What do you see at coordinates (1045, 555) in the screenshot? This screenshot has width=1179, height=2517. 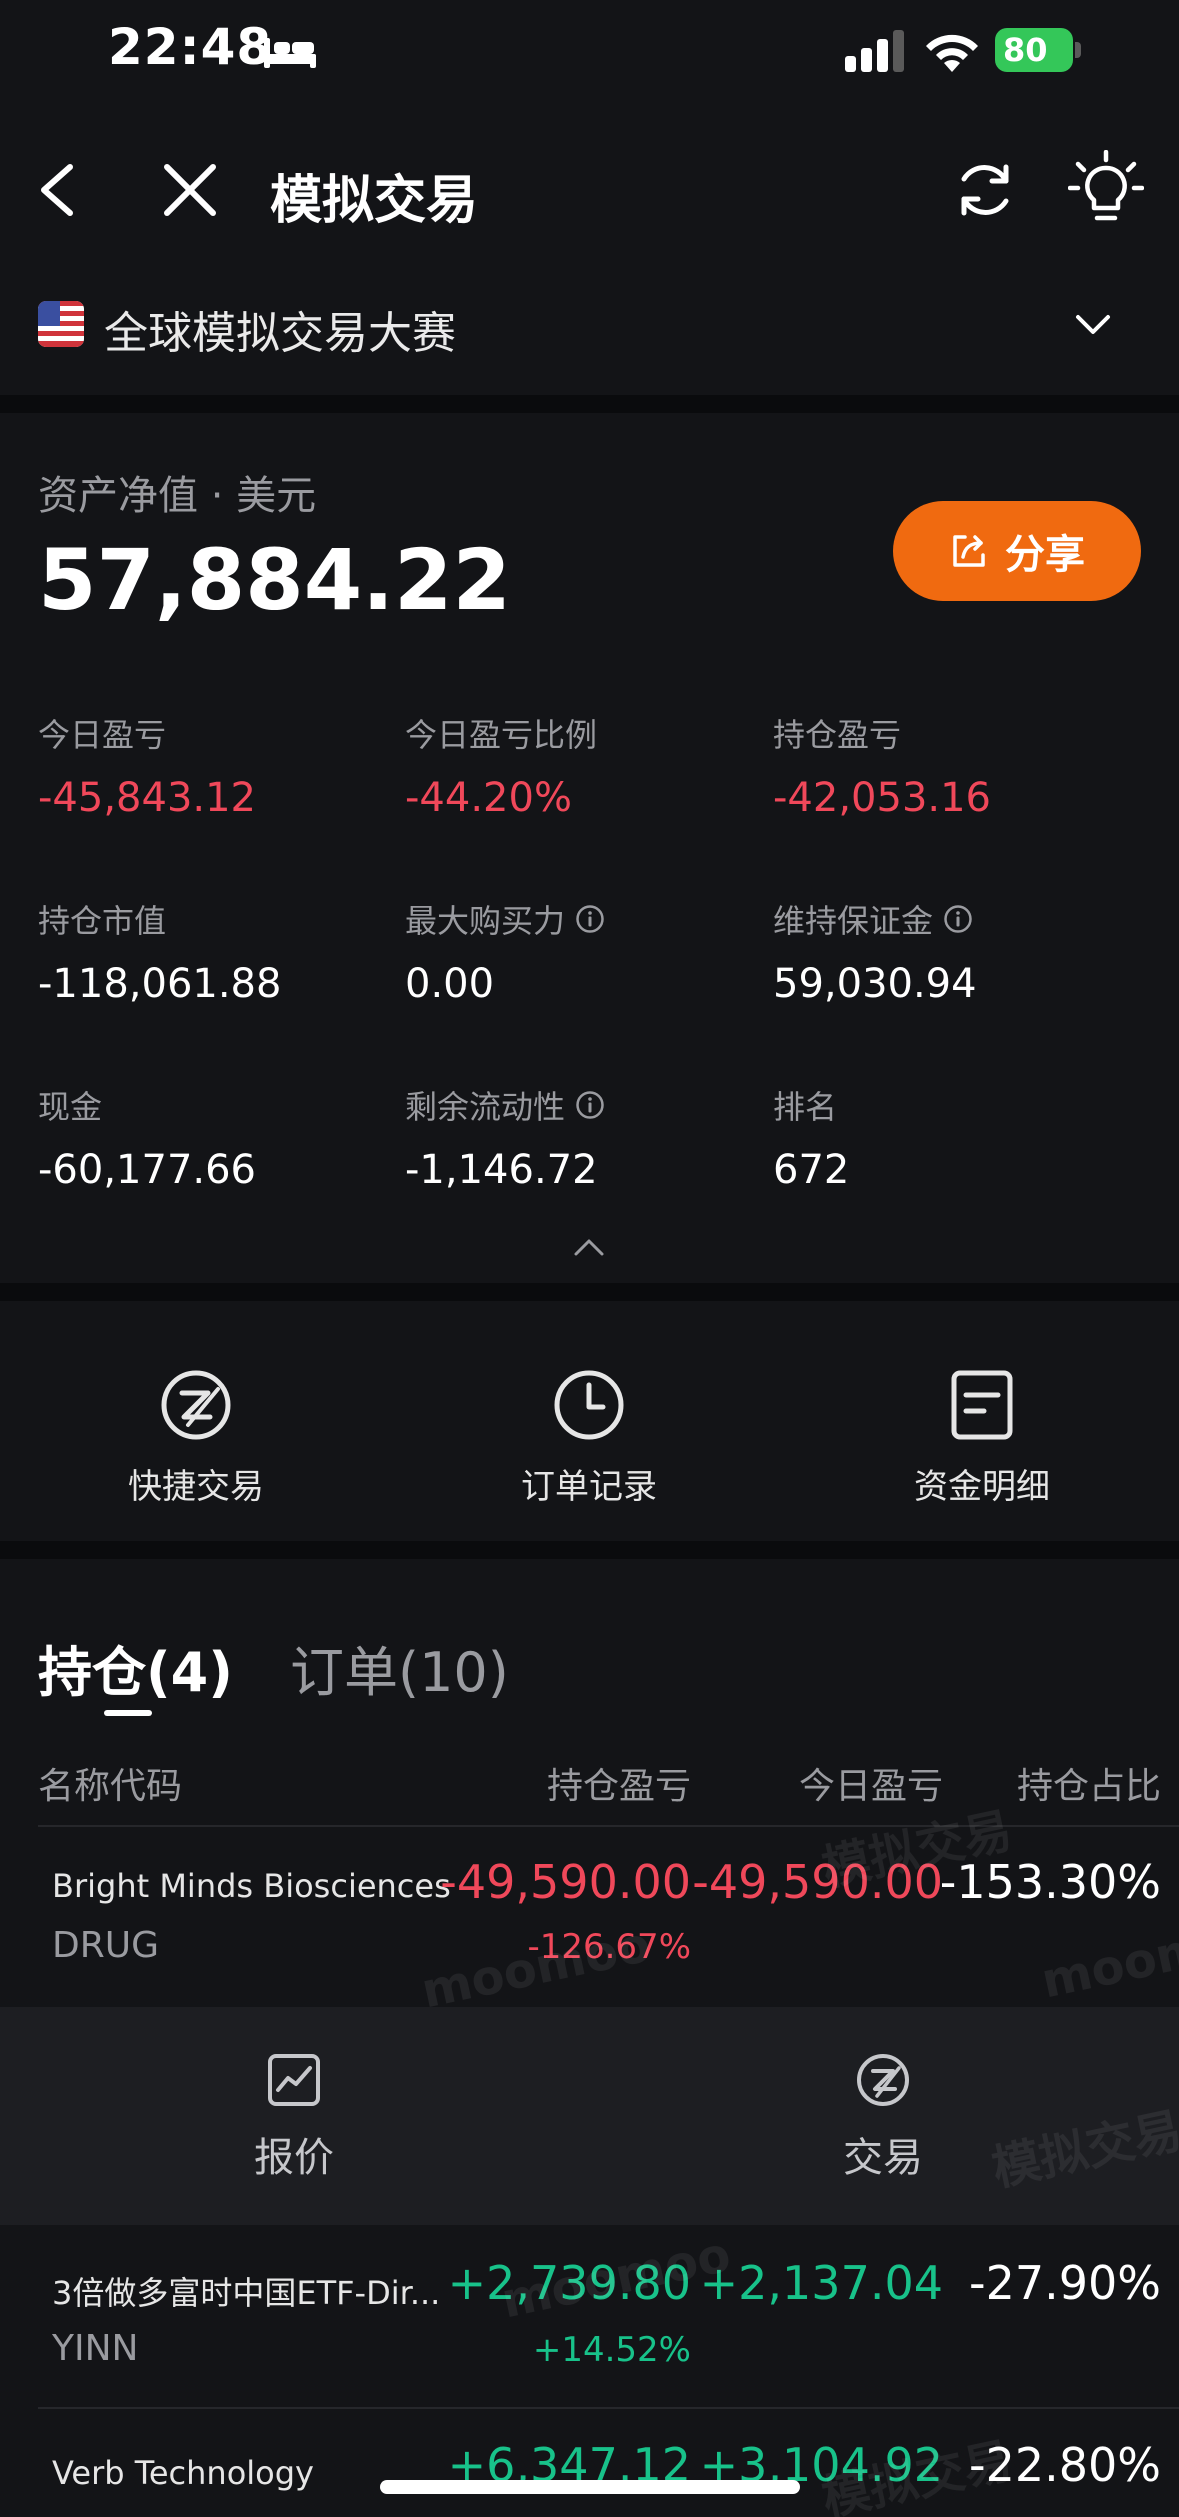 I see `share-label: 分享` at bounding box center [1045, 555].